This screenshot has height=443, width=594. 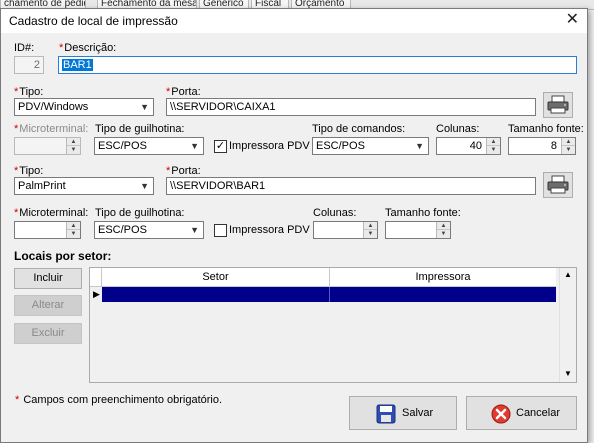 What do you see at coordinates (294, 21) in the screenshot?
I see `title-bar: Cadastro de local de impressão ✕` at bounding box center [294, 21].